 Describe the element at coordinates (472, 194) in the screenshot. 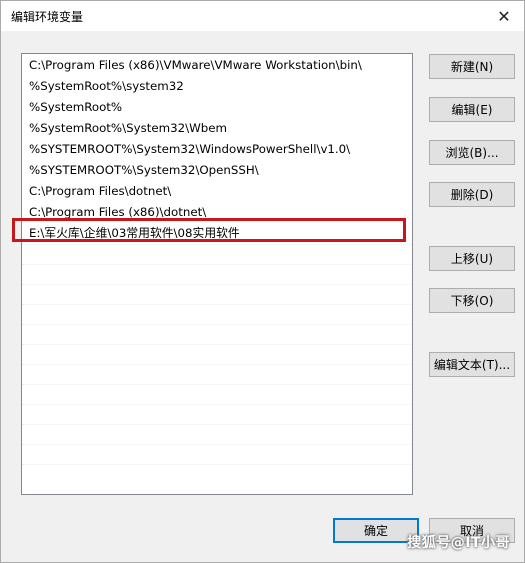

I see `delete-button: 删除(D)` at that location.